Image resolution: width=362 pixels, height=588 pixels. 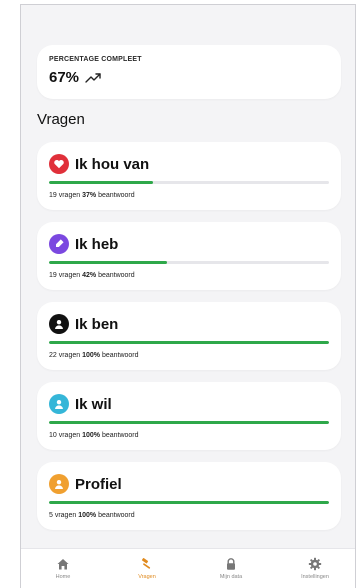 What do you see at coordinates (95, 59) in the screenshot?
I see `completion-label: PERCENTAGE COMPLEET` at bounding box center [95, 59].